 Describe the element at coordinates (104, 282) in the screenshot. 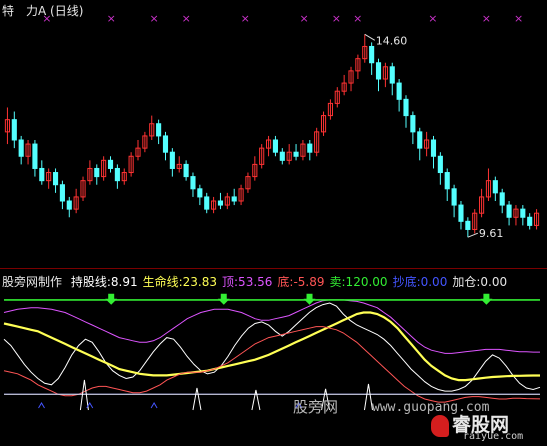

I see `indicator-value-0: 持股线:8.91` at that location.